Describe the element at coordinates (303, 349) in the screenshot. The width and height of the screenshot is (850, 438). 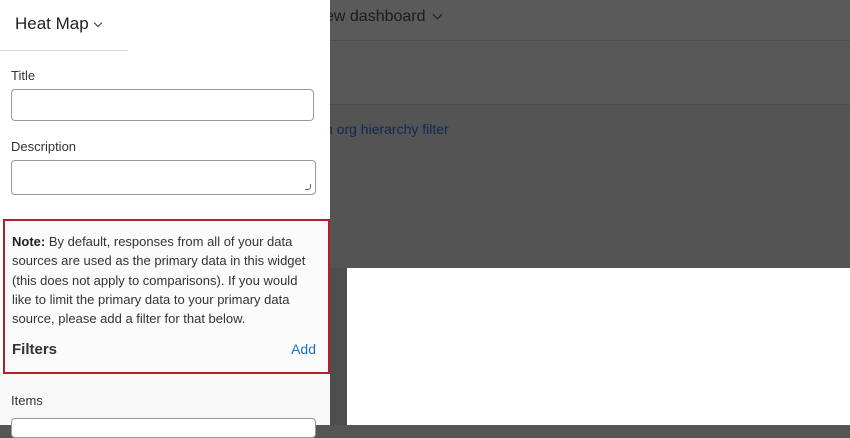
I see `add-filter-button: Add` at that location.